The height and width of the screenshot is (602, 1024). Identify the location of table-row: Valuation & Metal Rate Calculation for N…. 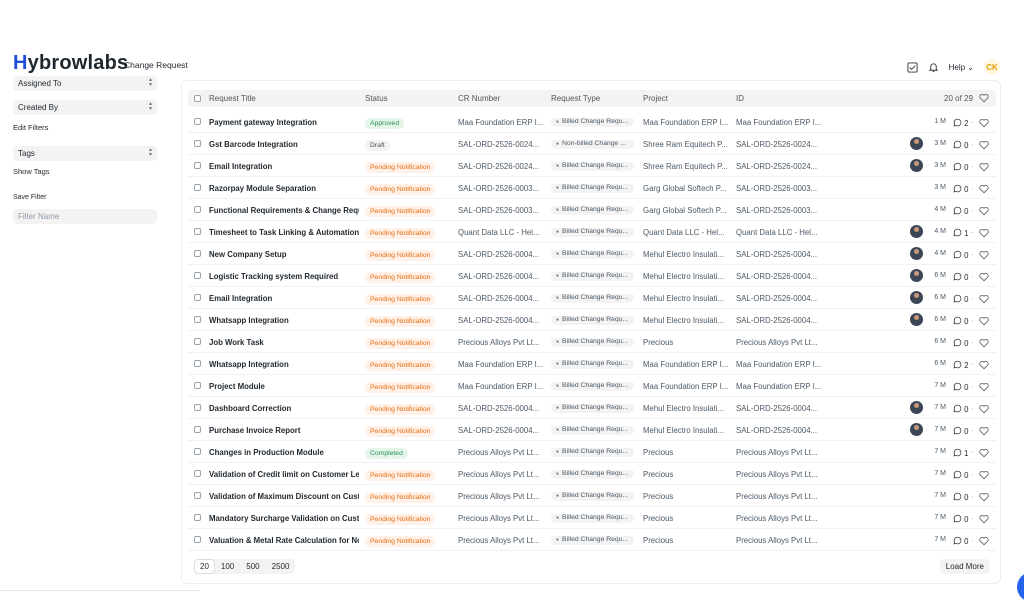
(592, 540).